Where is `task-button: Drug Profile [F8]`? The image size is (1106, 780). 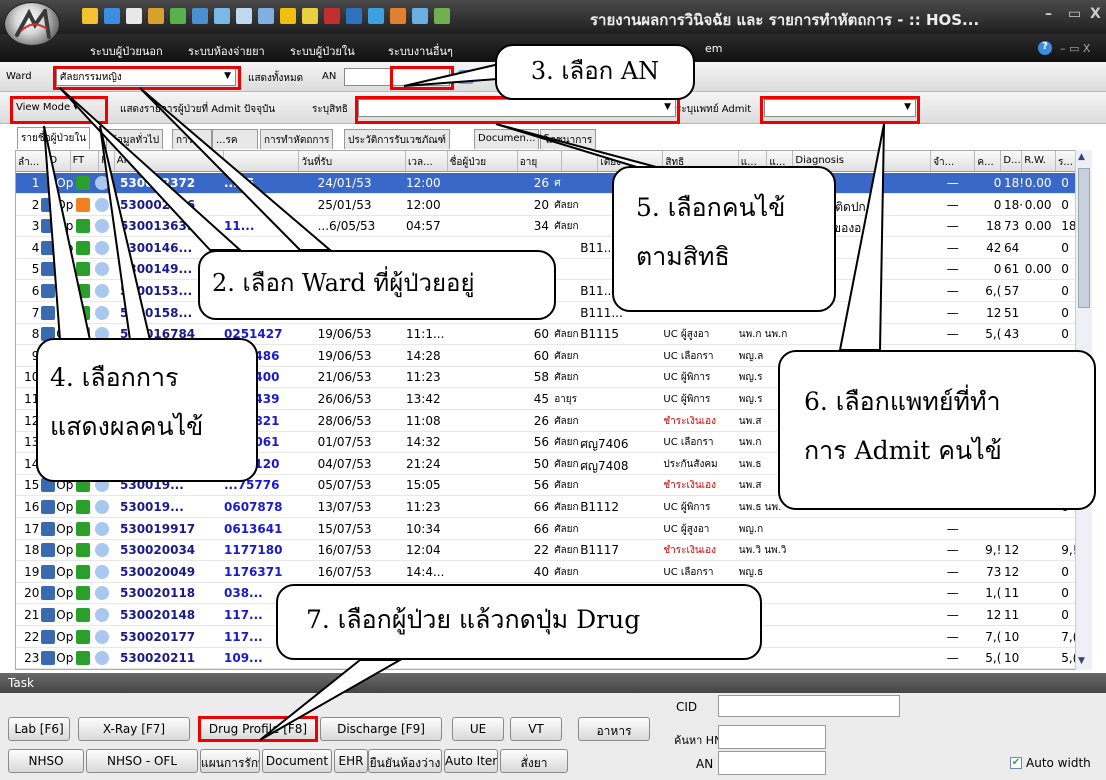
task-button: Drug Profile [F8] is located at coordinates (258, 729).